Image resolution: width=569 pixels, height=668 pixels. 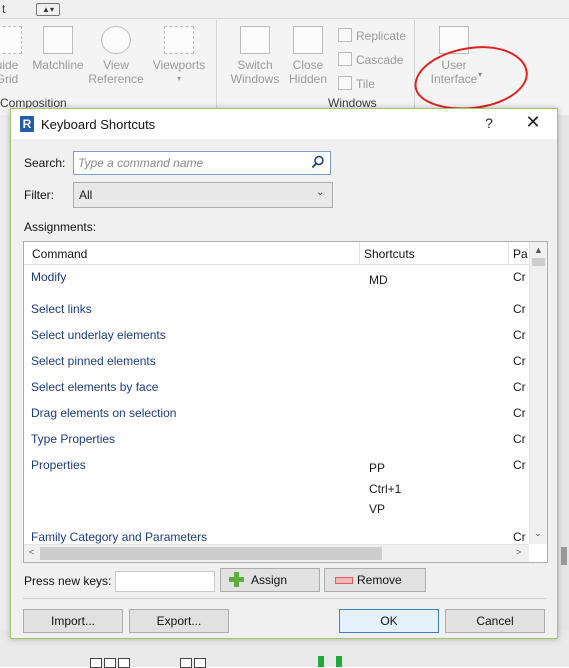 I want to click on dialog-titlebar: R Keyboard Shortcuts ? ✕, so click(x=284, y=124).